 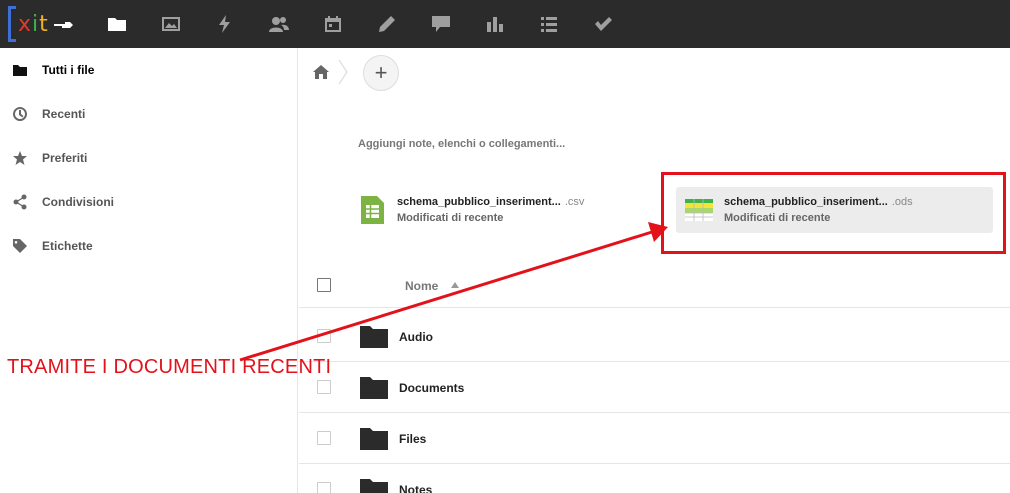 What do you see at coordinates (574, 202) in the screenshot?
I see `recent-file-extension: .csv` at bounding box center [574, 202].